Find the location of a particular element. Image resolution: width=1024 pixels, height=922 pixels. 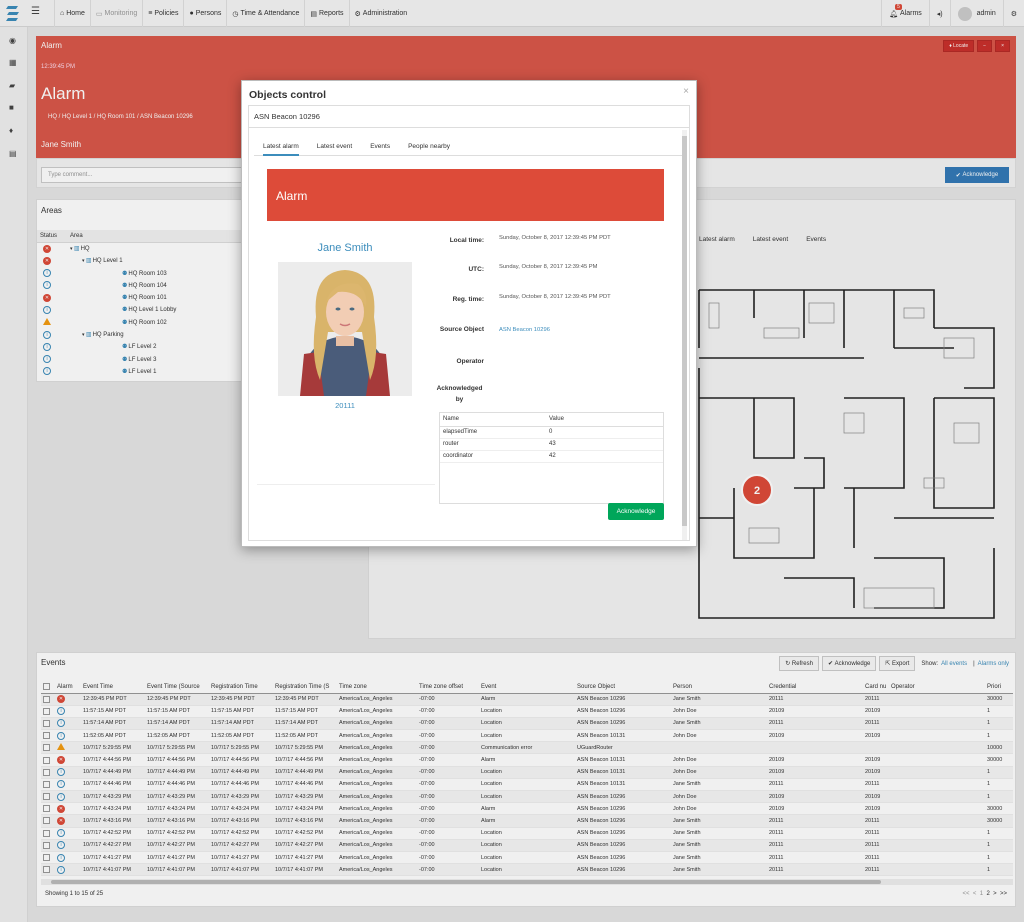

person-id-link: 20111 is located at coordinates (345, 405).